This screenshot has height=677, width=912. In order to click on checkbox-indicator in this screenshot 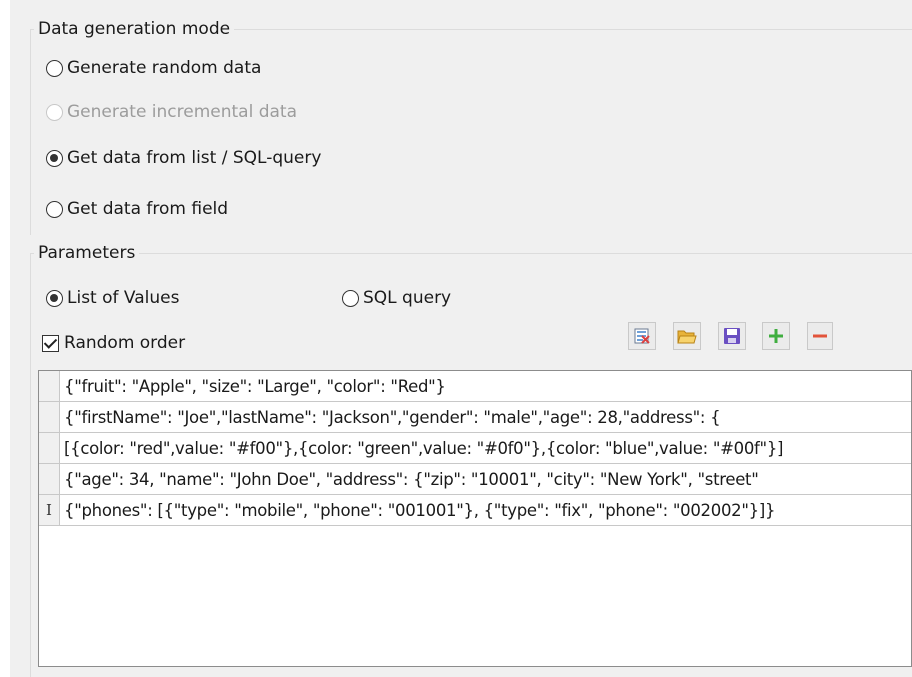, I will do `click(50, 343)`.